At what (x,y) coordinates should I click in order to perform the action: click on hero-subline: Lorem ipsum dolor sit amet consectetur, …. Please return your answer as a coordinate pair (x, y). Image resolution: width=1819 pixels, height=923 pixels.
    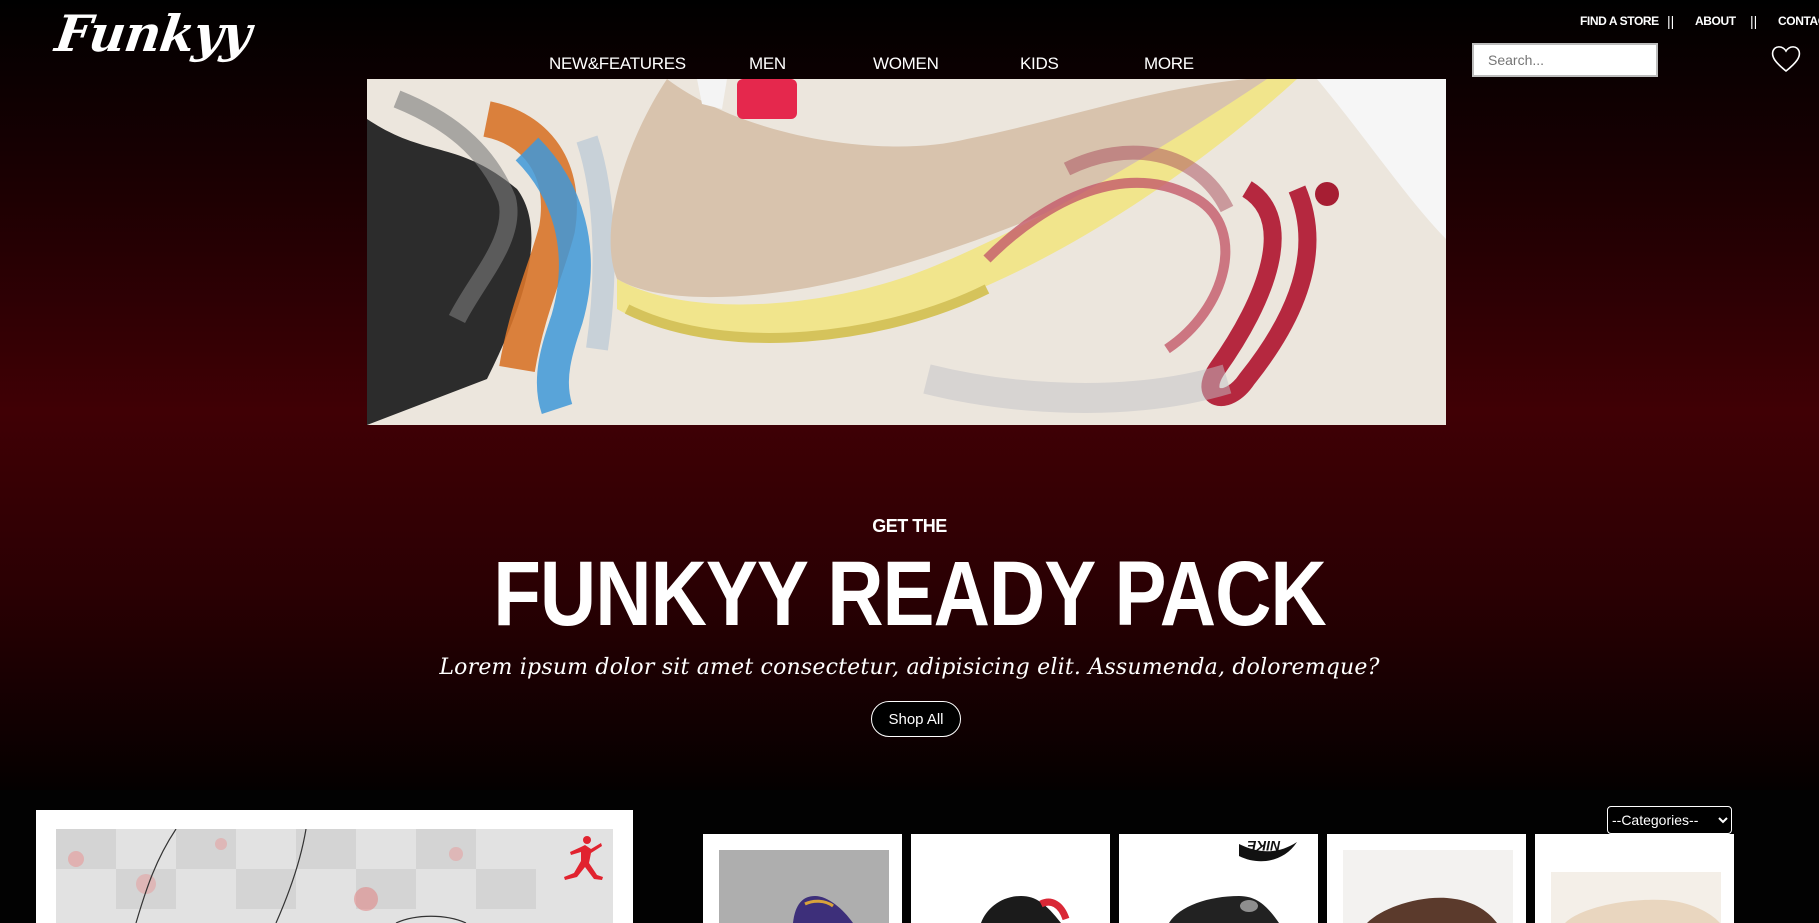
    Looking at the image, I should click on (909, 667).